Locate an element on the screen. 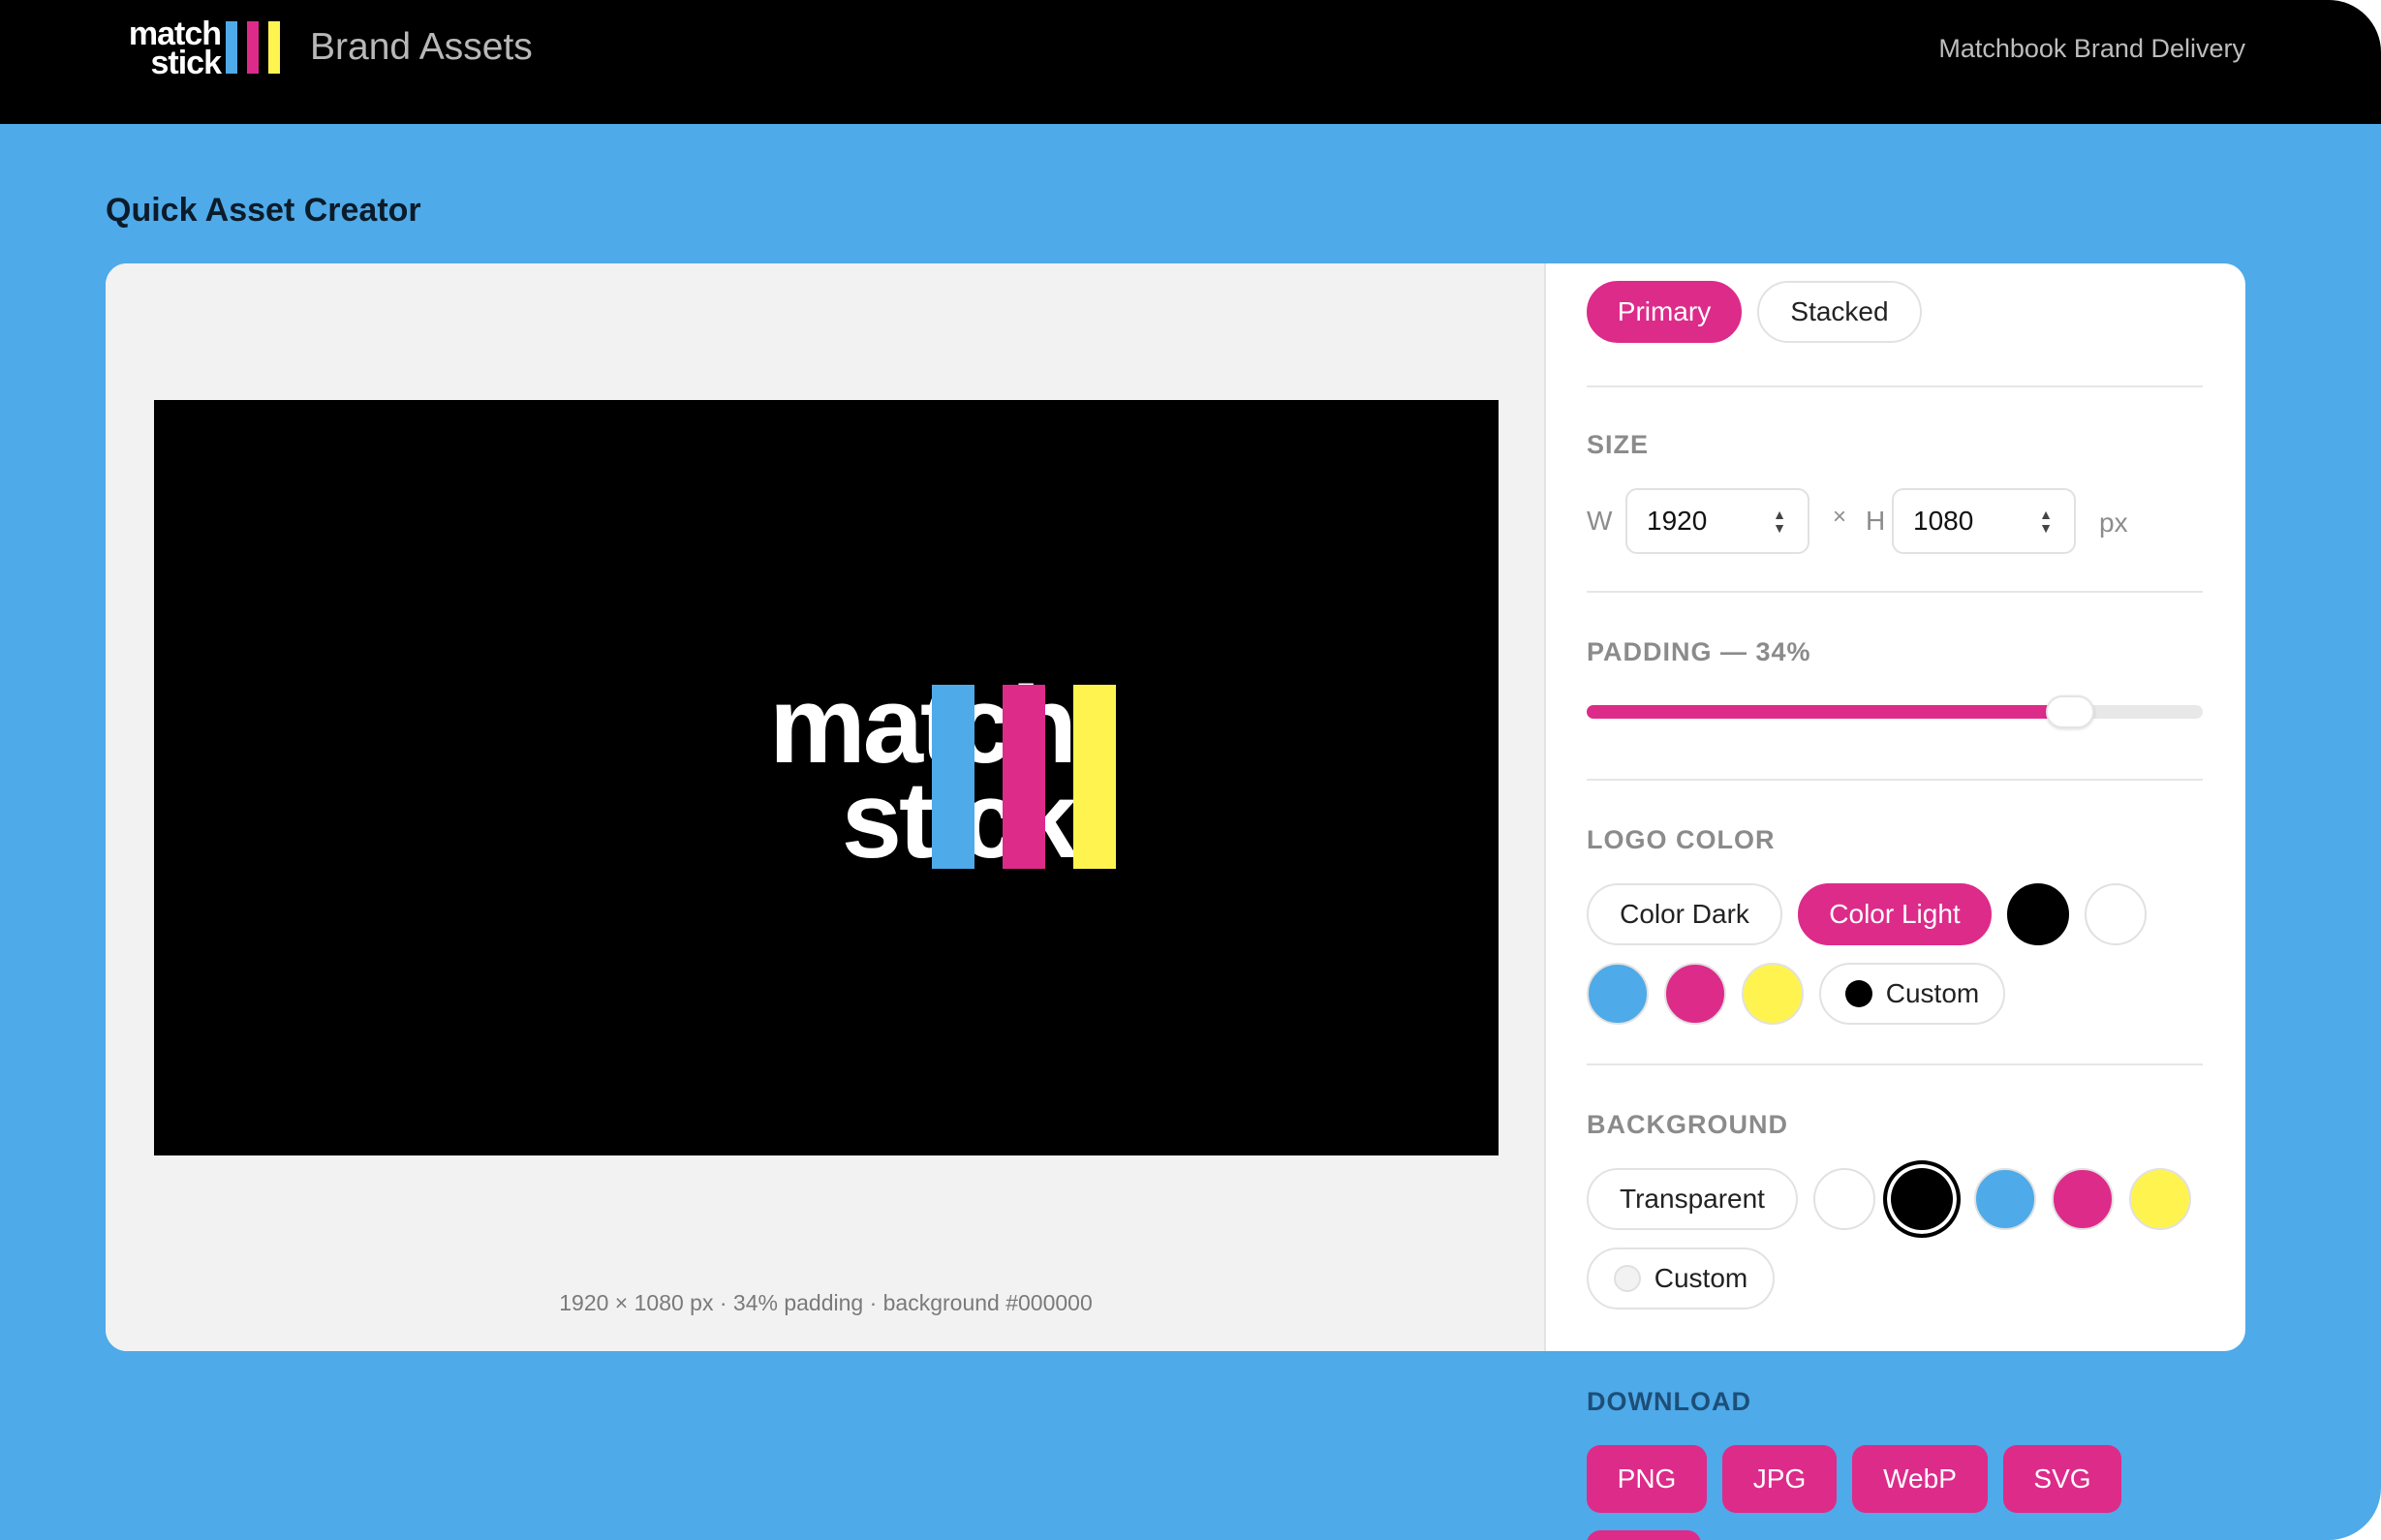  background-transparent-button: Transparent is located at coordinates (1692, 1199).